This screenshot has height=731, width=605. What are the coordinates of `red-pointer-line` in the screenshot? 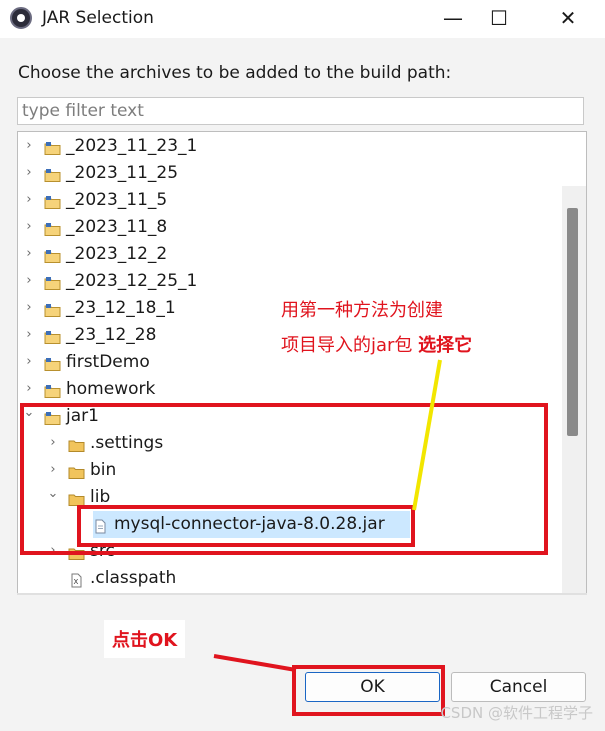 It's located at (255, 663).